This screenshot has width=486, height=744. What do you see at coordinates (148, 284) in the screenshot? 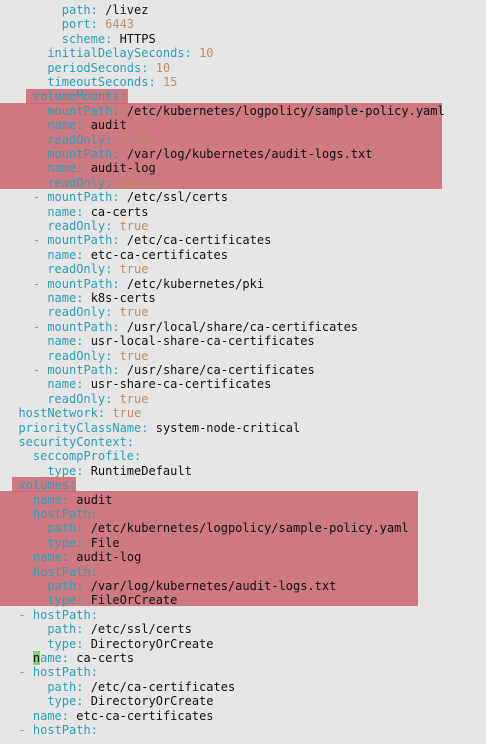
I see `code-line: - mountPath: /etc/kubernetes/pki` at bounding box center [148, 284].